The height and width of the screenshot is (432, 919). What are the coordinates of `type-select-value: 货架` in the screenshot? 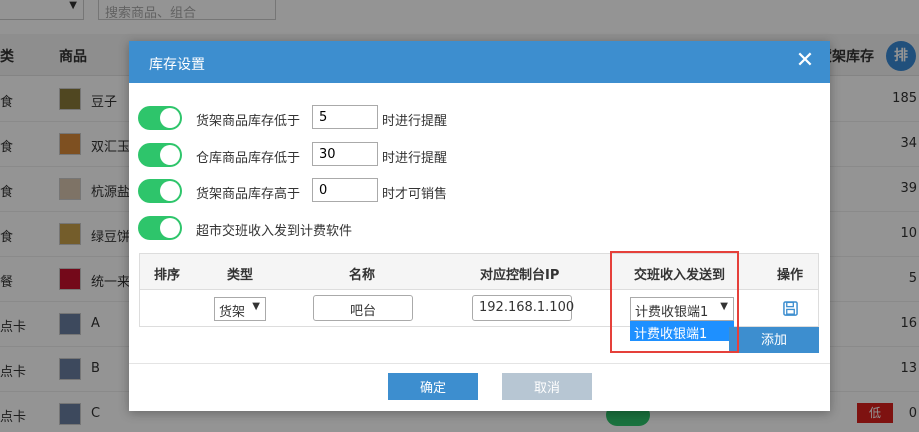 It's located at (232, 312).